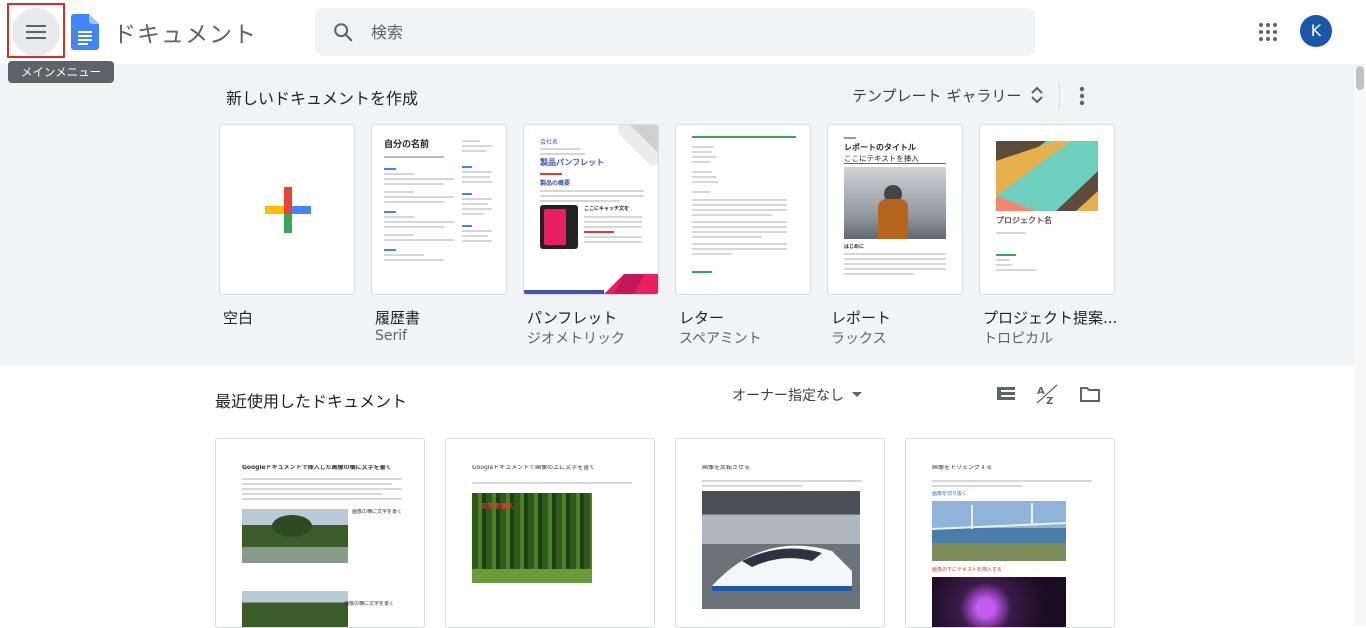  Describe the element at coordinates (1360, 78) in the screenshot. I see `scrollbar-thumb` at that location.